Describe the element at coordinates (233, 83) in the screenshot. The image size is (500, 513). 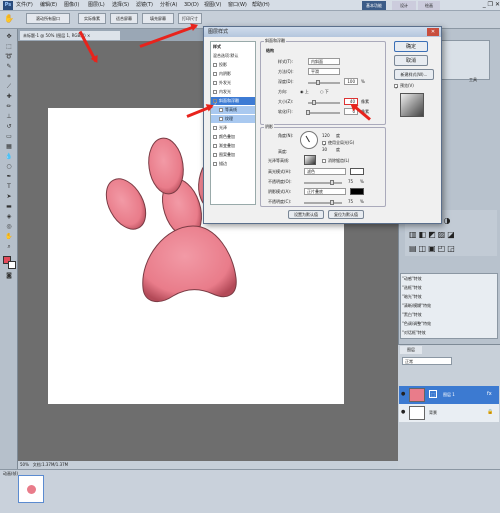
I see `style-outer-glow: 外发光` at that location.